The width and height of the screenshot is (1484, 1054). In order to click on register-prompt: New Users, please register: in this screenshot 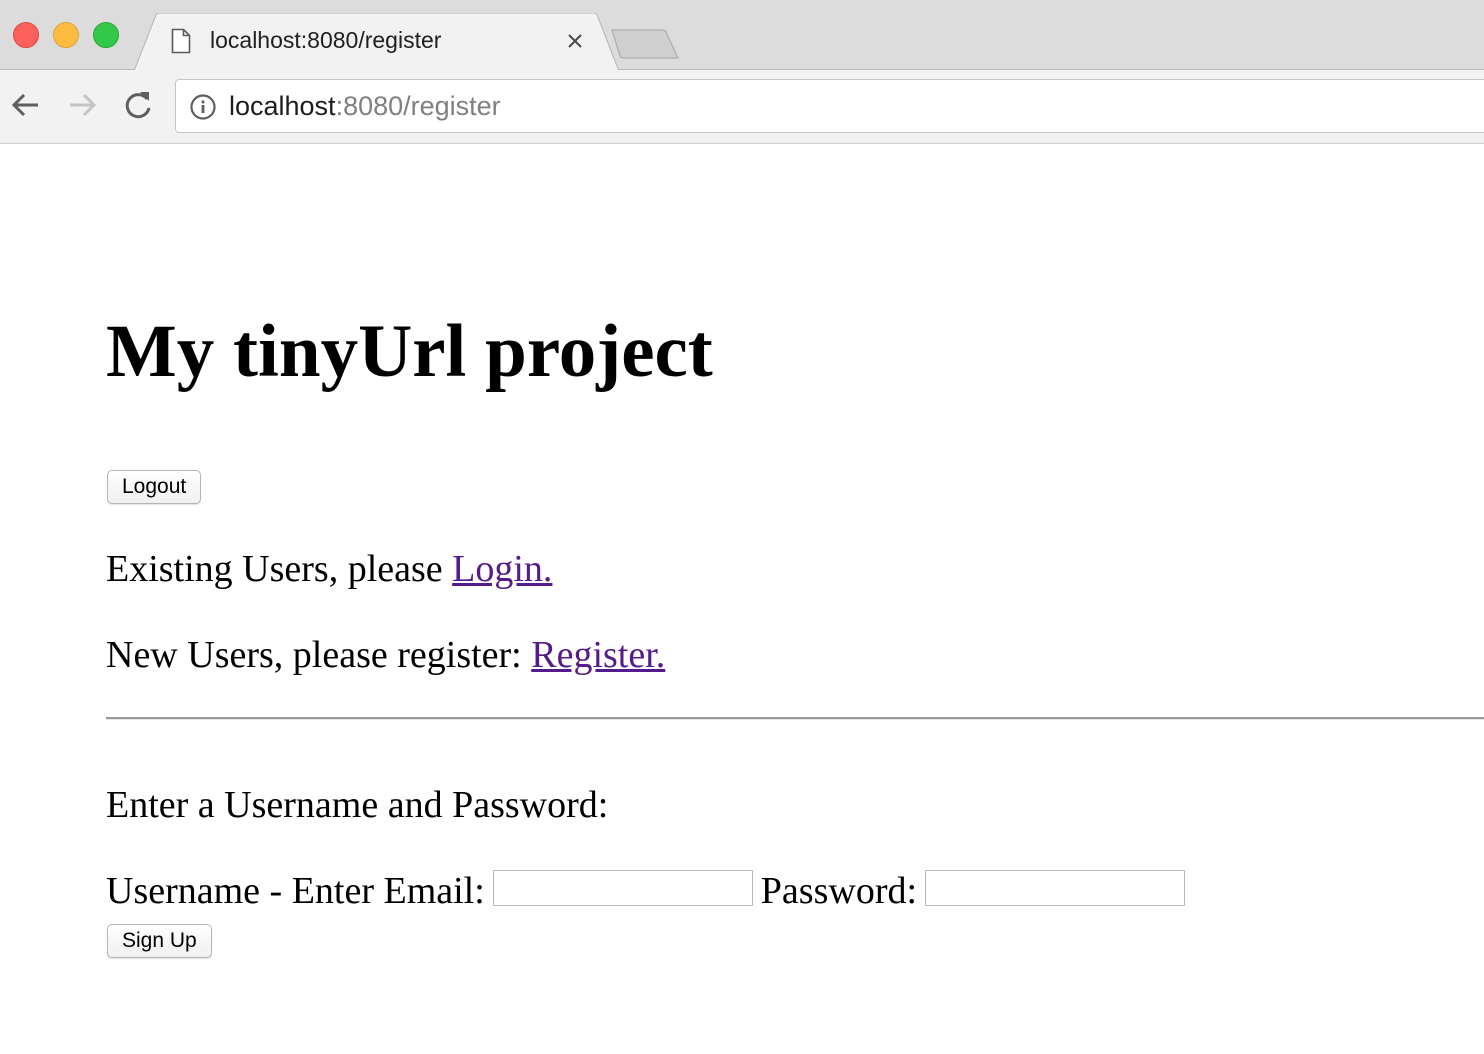, I will do `click(319, 655)`.